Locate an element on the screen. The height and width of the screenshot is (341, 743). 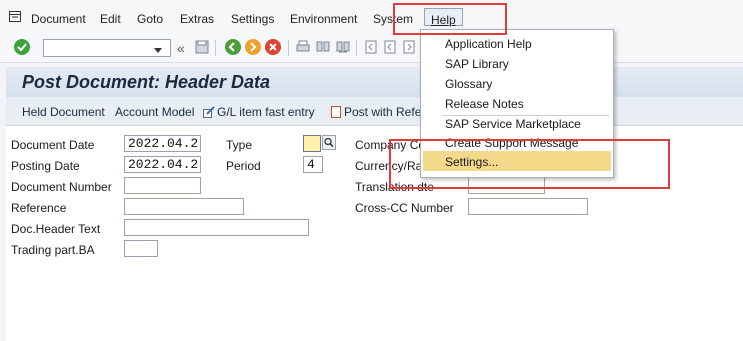
standard-toolbar: « is located at coordinates (371, 48).